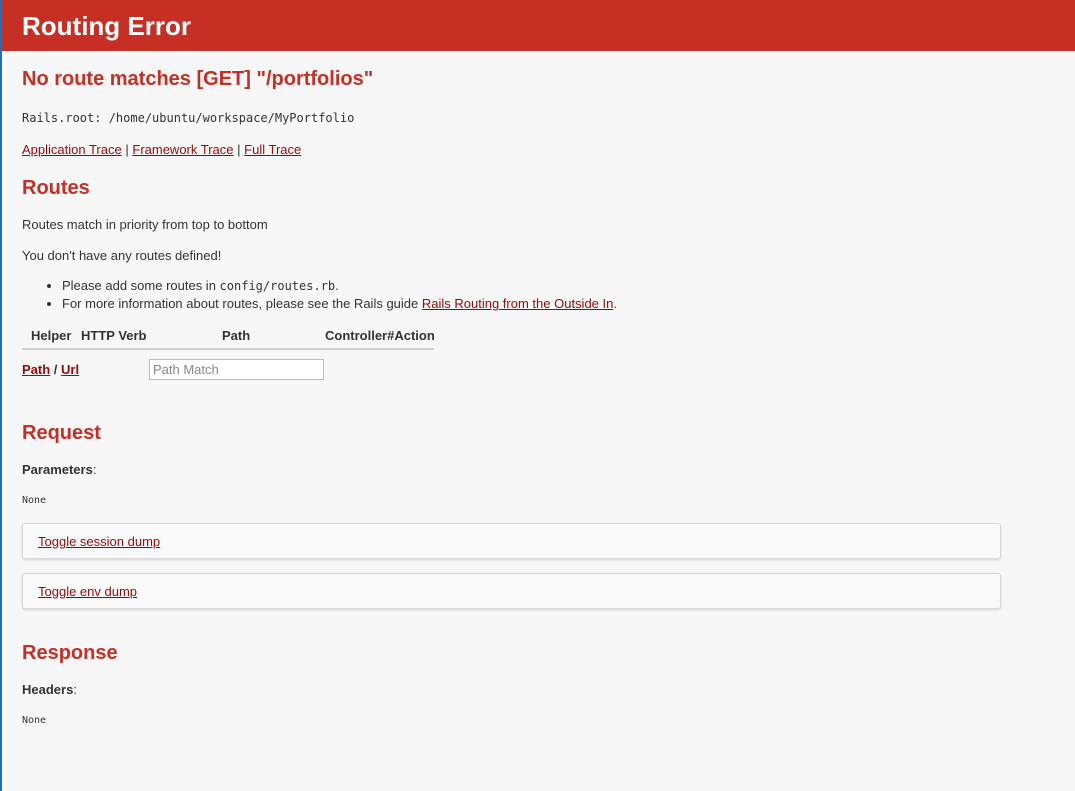  I want to click on column-header-path: Path, so click(236, 335).